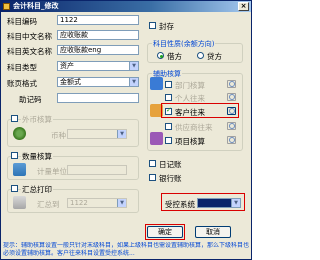 Image resolution: width=320 pixels, height=260 pixels. I want to click on supplier-search-button, so click(231, 126).